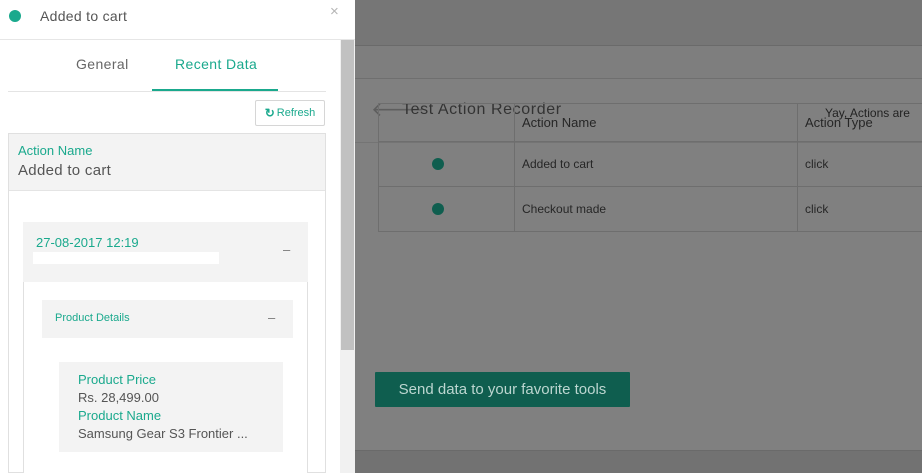  What do you see at coordinates (269, 113) in the screenshot?
I see `refresh-icon: ↻` at bounding box center [269, 113].